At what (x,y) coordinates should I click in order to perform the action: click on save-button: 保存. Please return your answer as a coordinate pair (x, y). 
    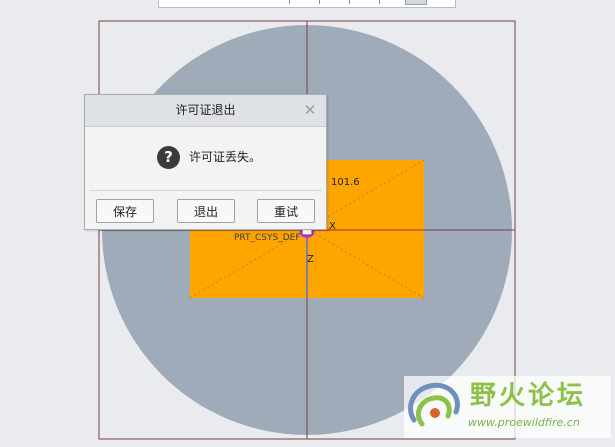
    Looking at the image, I should click on (125, 211).